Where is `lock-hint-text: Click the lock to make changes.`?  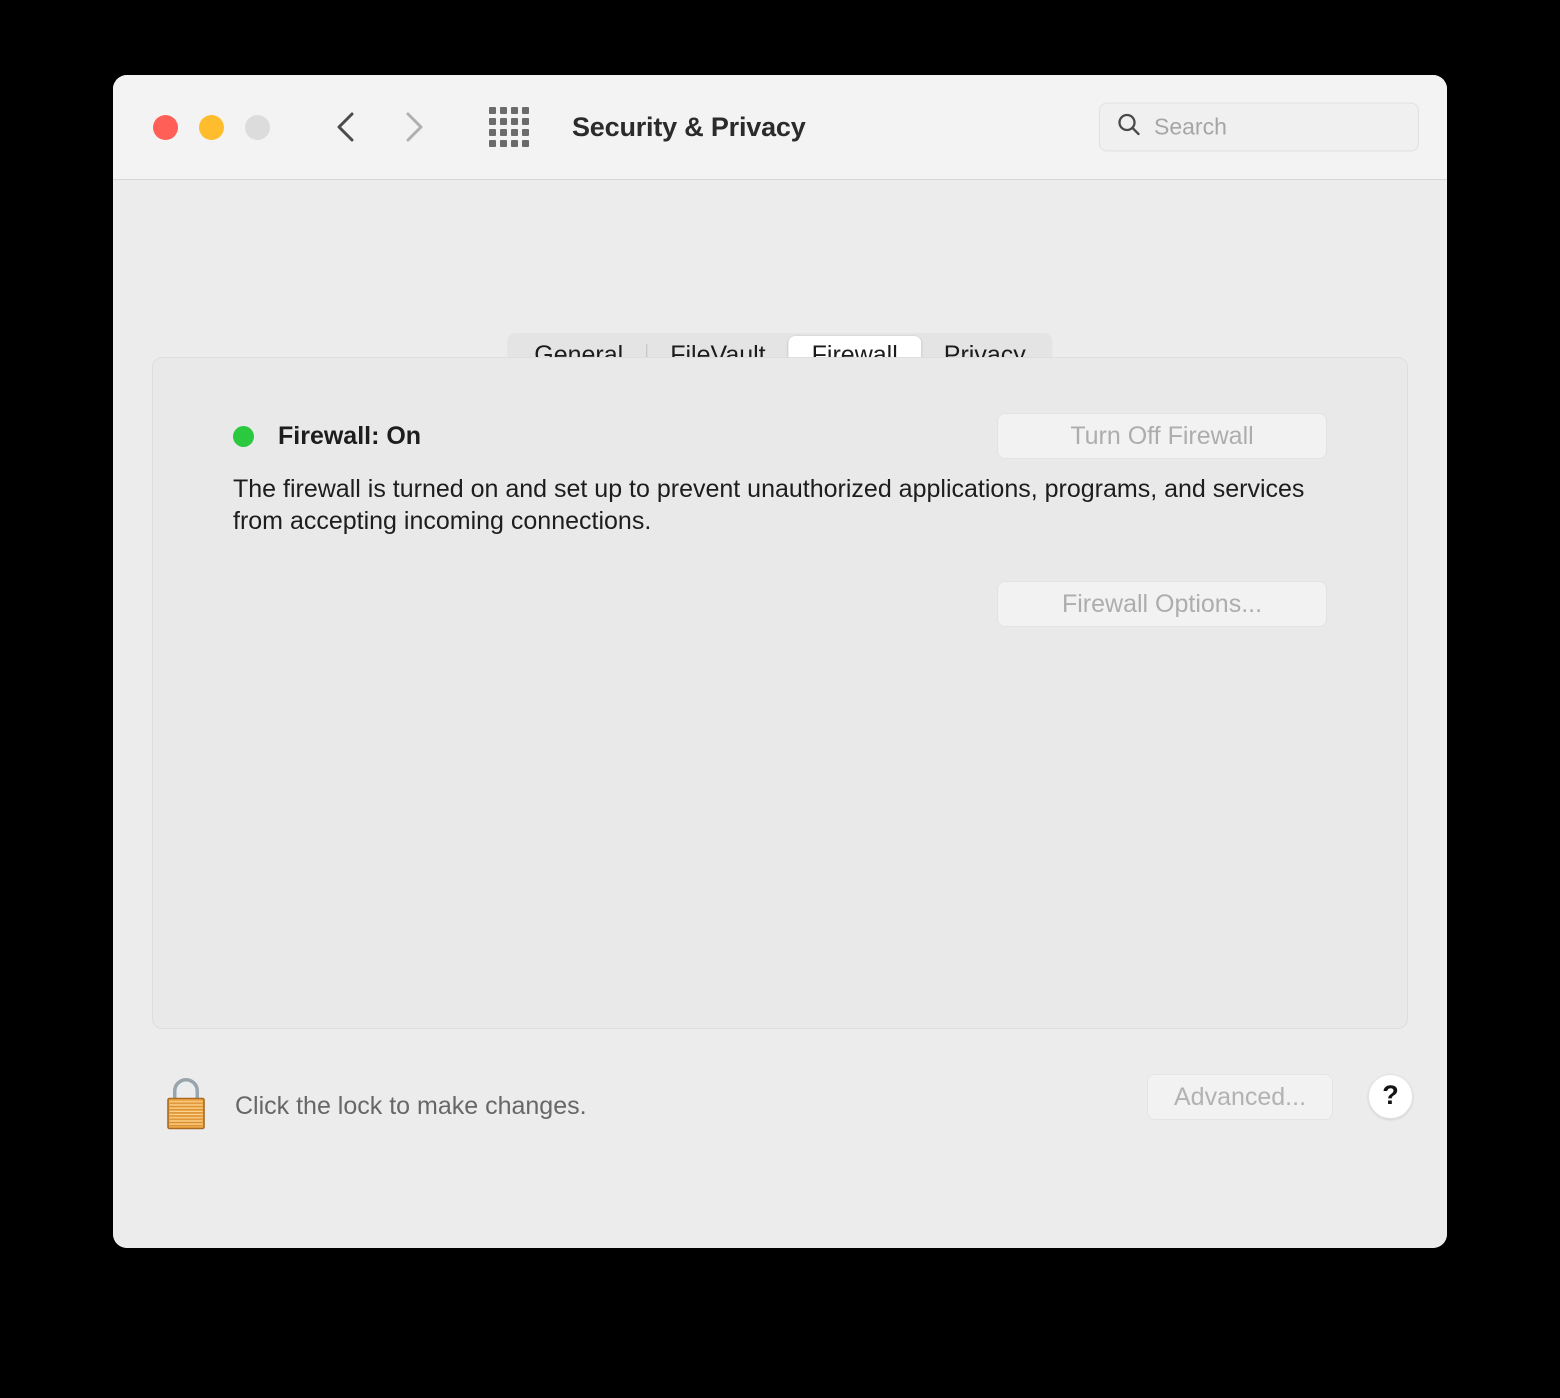
lock-hint-text: Click the lock to make changes. is located at coordinates (411, 1105).